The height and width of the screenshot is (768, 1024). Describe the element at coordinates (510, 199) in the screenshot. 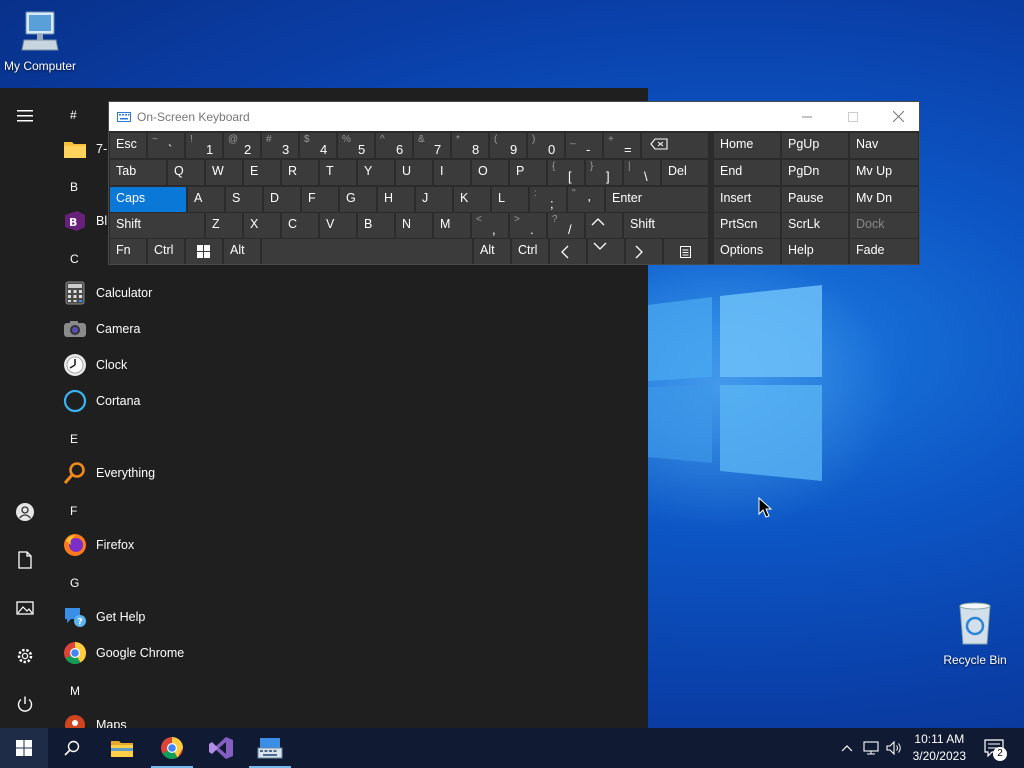

I see `key-l: L` at that location.